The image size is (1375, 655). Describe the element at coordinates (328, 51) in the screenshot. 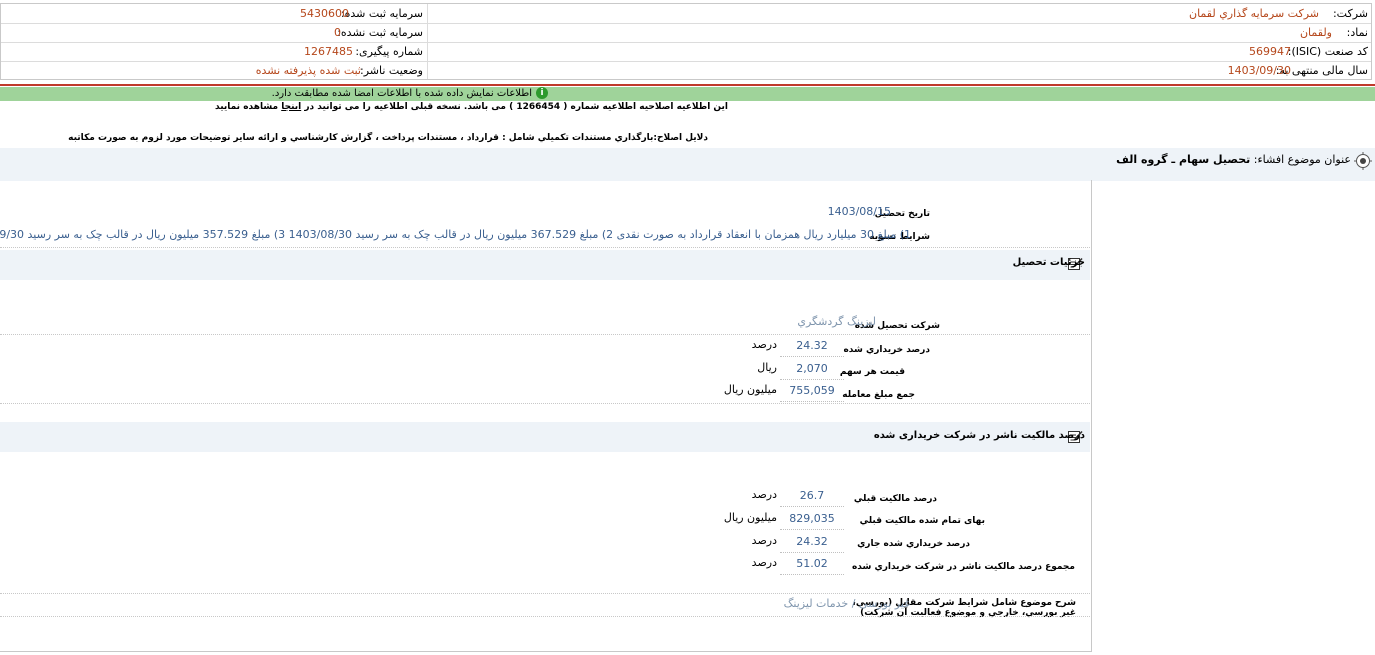

I see `tracking-value: 1267485` at that location.